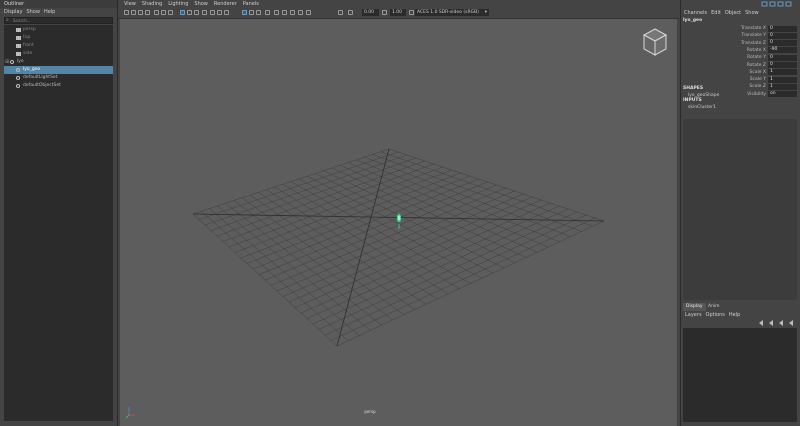 This screenshot has width=800, height=426. What do you see at coordinates (201, 4) in the screenshot?
I see `viewport-menu-show: Show` at bounding box center [201, 4].